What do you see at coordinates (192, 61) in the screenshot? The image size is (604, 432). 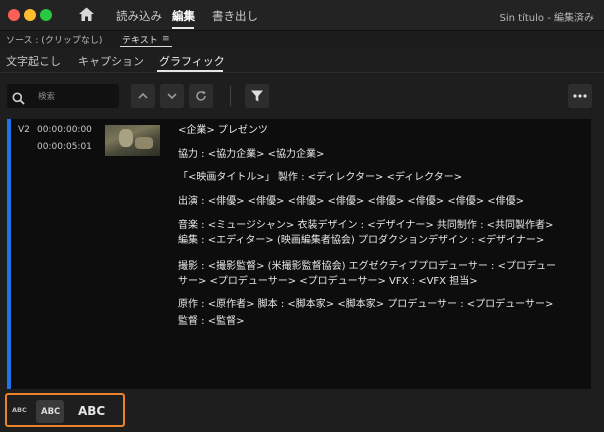 I see `tab-graphics: グラフィック` at bounding box center [192, 61].